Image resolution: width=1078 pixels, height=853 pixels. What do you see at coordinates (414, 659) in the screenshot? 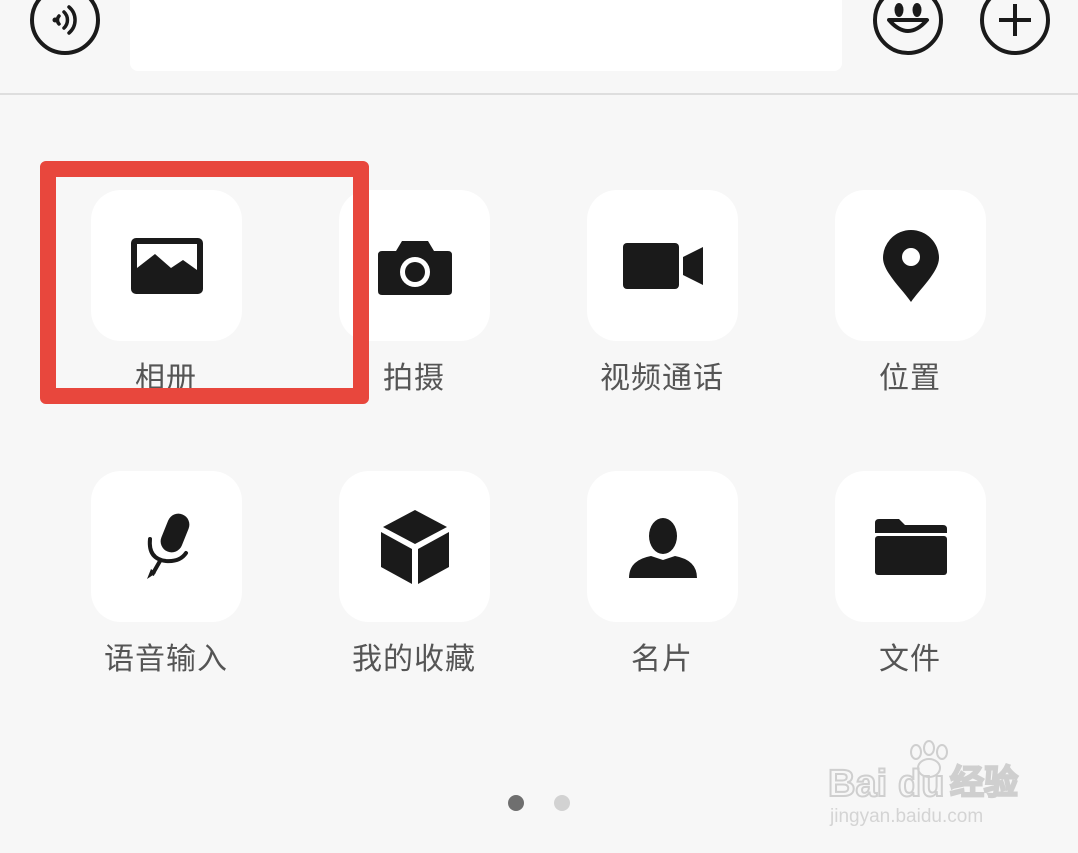
I see `favorites-label: 我的收藏` at bounding box center [414, 659].